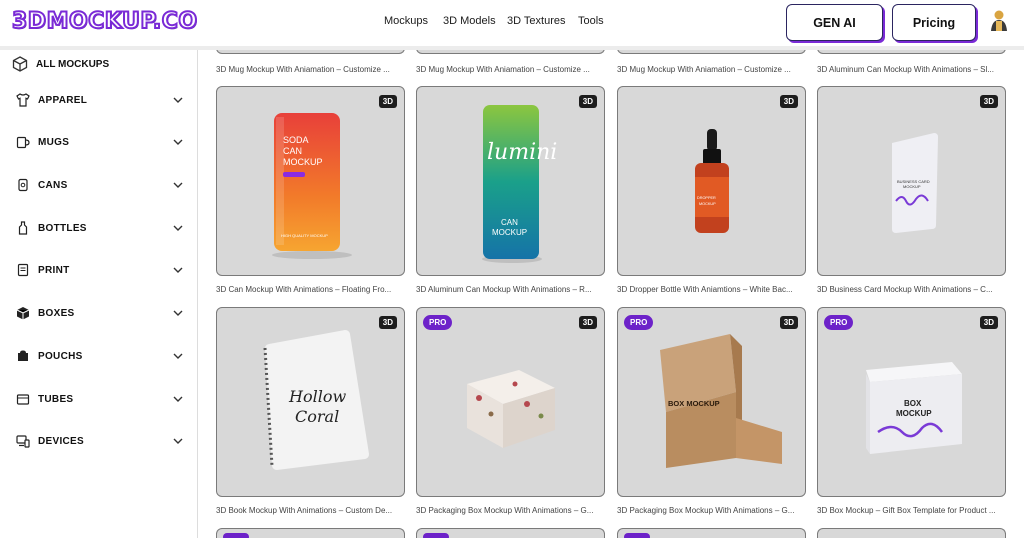  Describe the element at coordinates (100, 441) in the screenshot. I see `sidebar-item-devices: DEVICES` at that location.